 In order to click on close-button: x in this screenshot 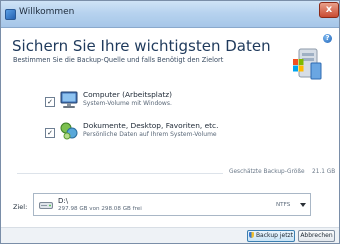, I will do `click(329, 10)`.